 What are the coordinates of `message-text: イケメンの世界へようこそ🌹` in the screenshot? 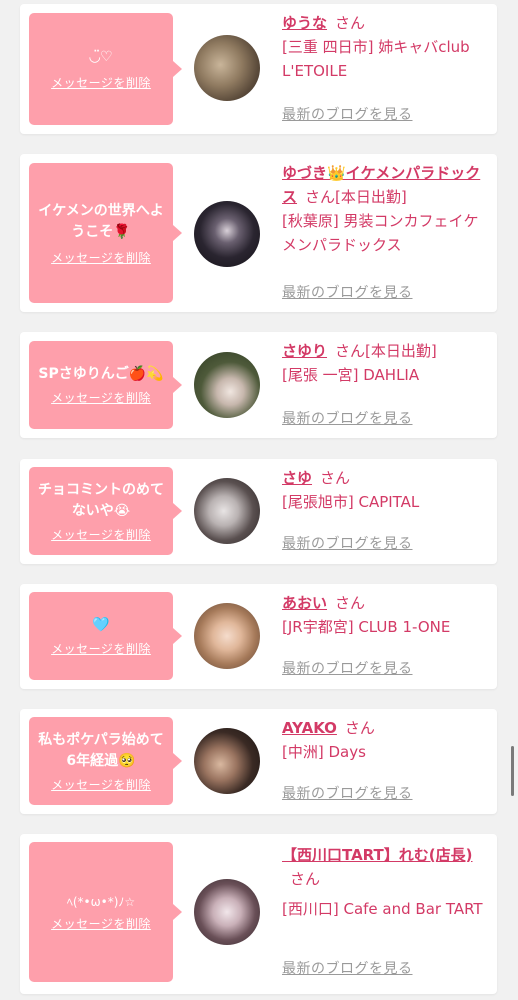 It's located at (101, 221).